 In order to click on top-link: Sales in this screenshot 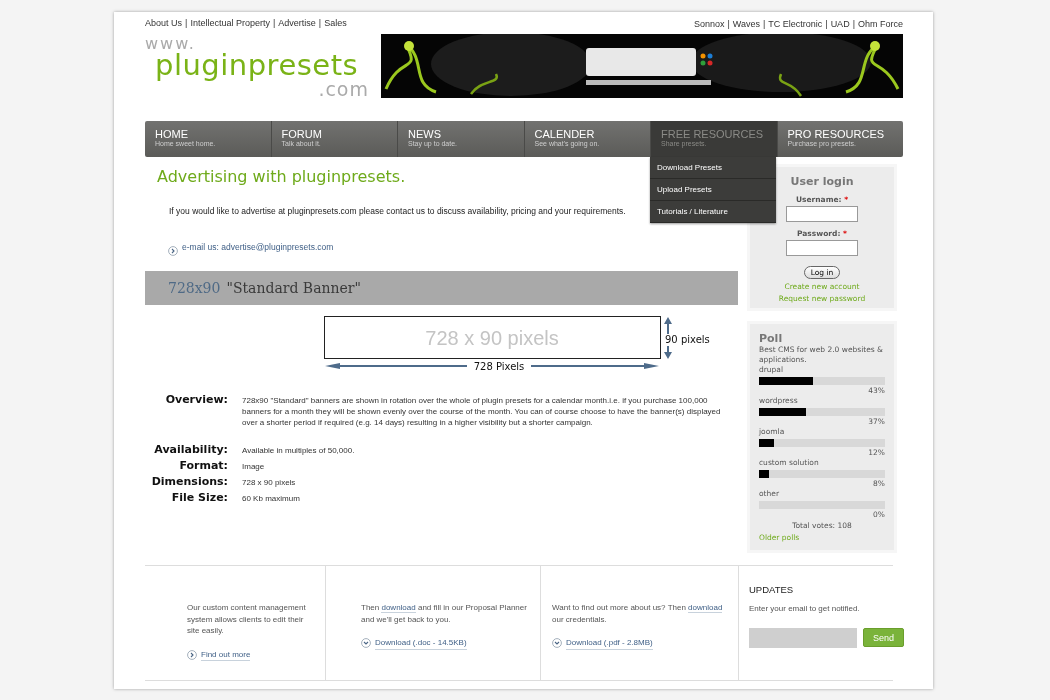, I will do `click(335, 22)`.